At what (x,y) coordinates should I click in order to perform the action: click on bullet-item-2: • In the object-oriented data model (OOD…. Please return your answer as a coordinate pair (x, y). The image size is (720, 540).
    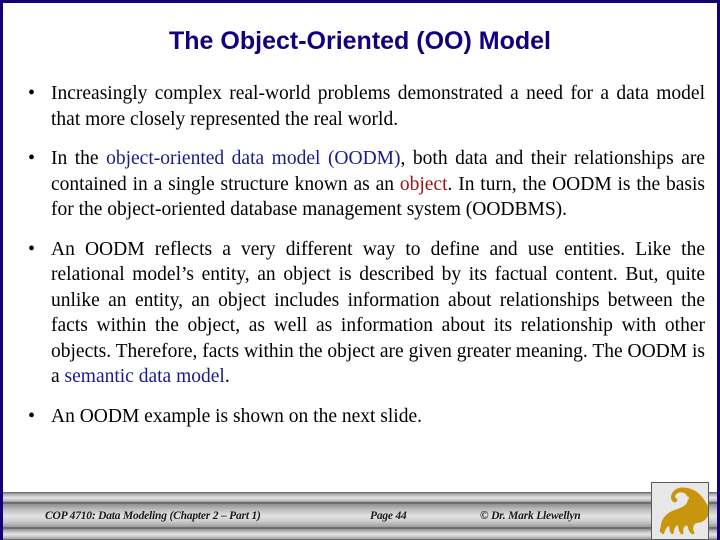
    Looking at the image, I should click on (363, 184).